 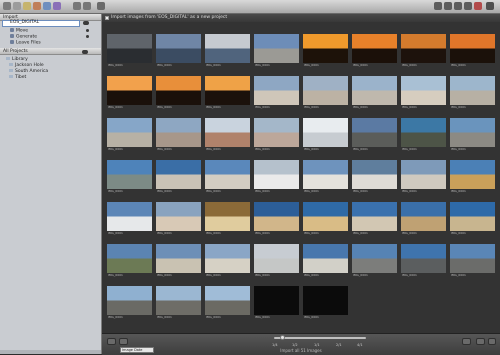 I want to click on eject-icon, so click(x=86, y=23).